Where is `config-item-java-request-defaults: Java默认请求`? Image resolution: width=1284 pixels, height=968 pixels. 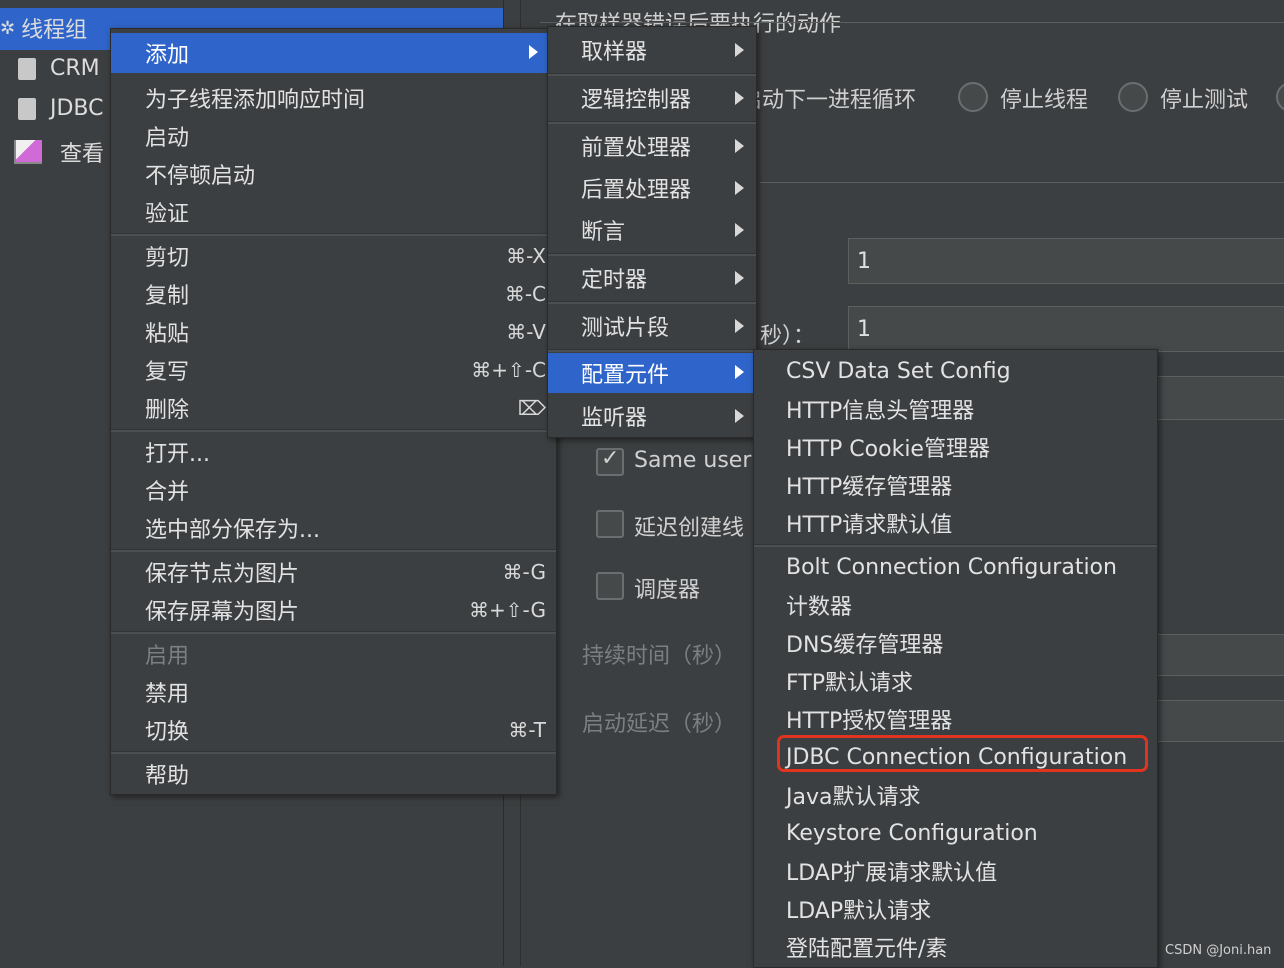
config-item-java-request-defaults: Java默认请求 is located at coordinates (955, 795).